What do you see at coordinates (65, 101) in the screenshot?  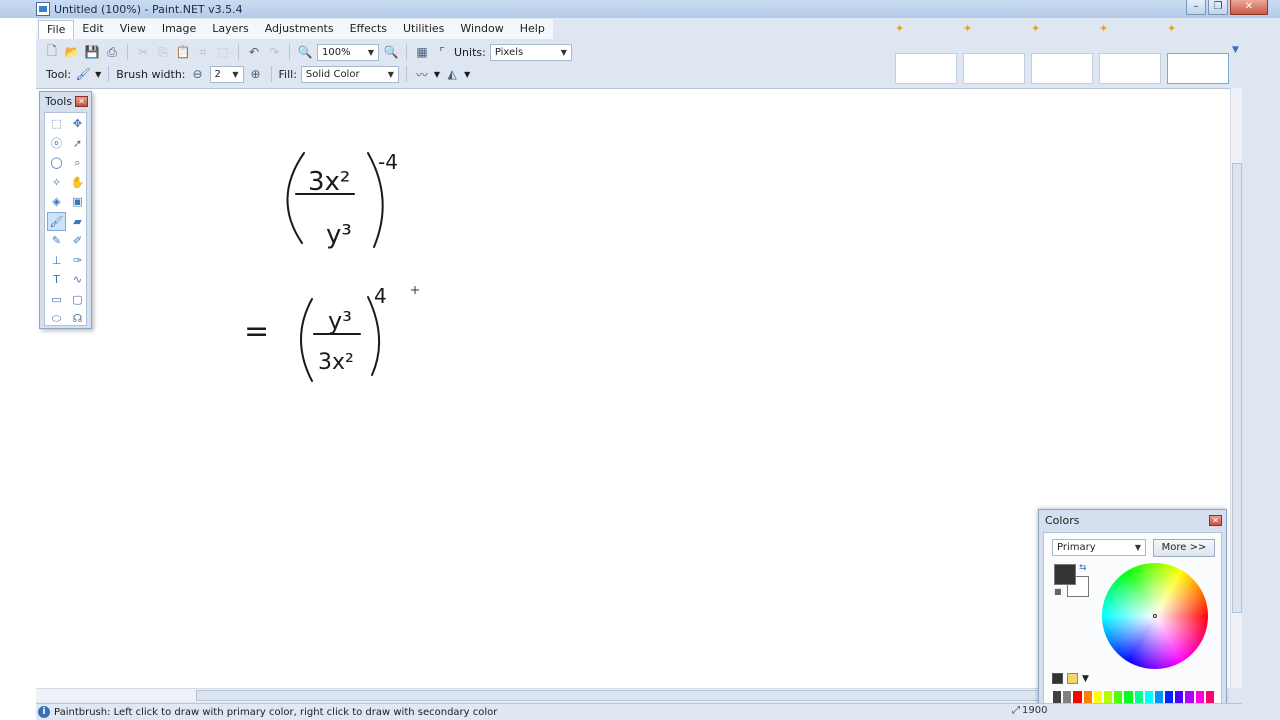 I see `tools-window-header: Tools ✕` at bounding box center [65, 101].